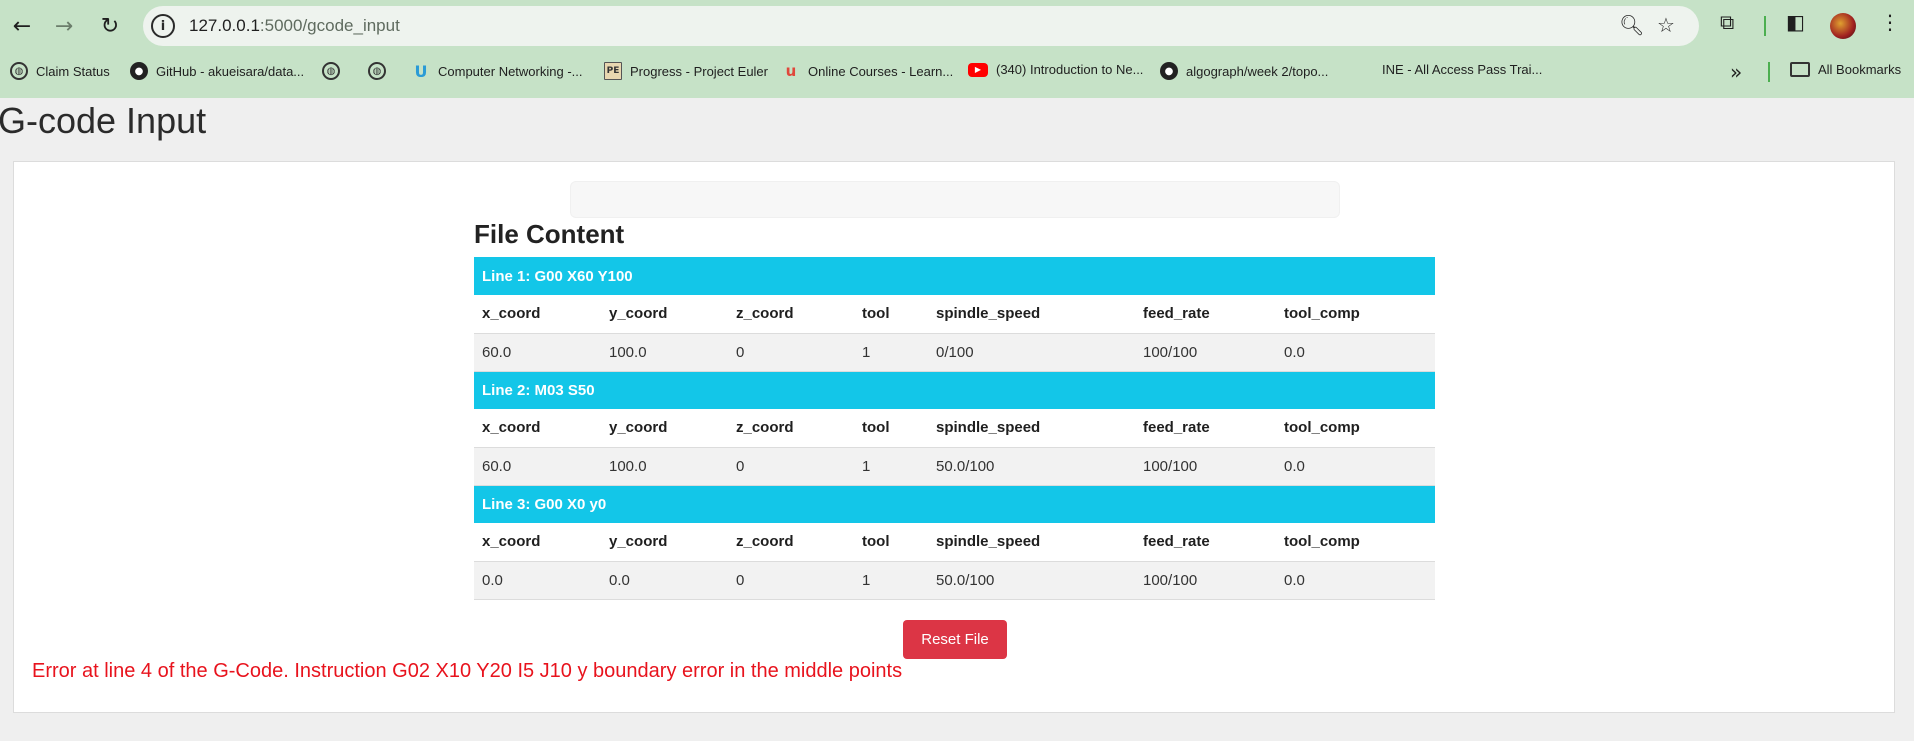 The image size is (1914, 741). Describe the element at coordinates (64, 26) in the screenshot. I see `forward-arrow-icon: →` at that location.